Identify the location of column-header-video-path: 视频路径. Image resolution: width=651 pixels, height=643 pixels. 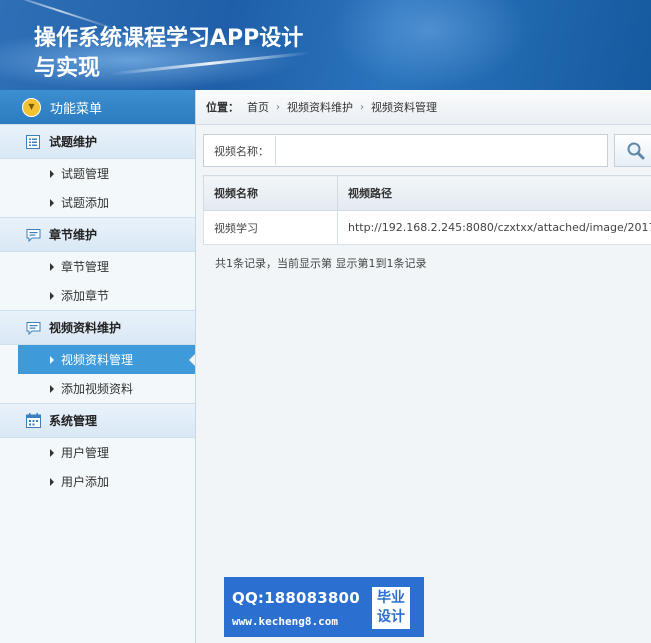
(494, 193).